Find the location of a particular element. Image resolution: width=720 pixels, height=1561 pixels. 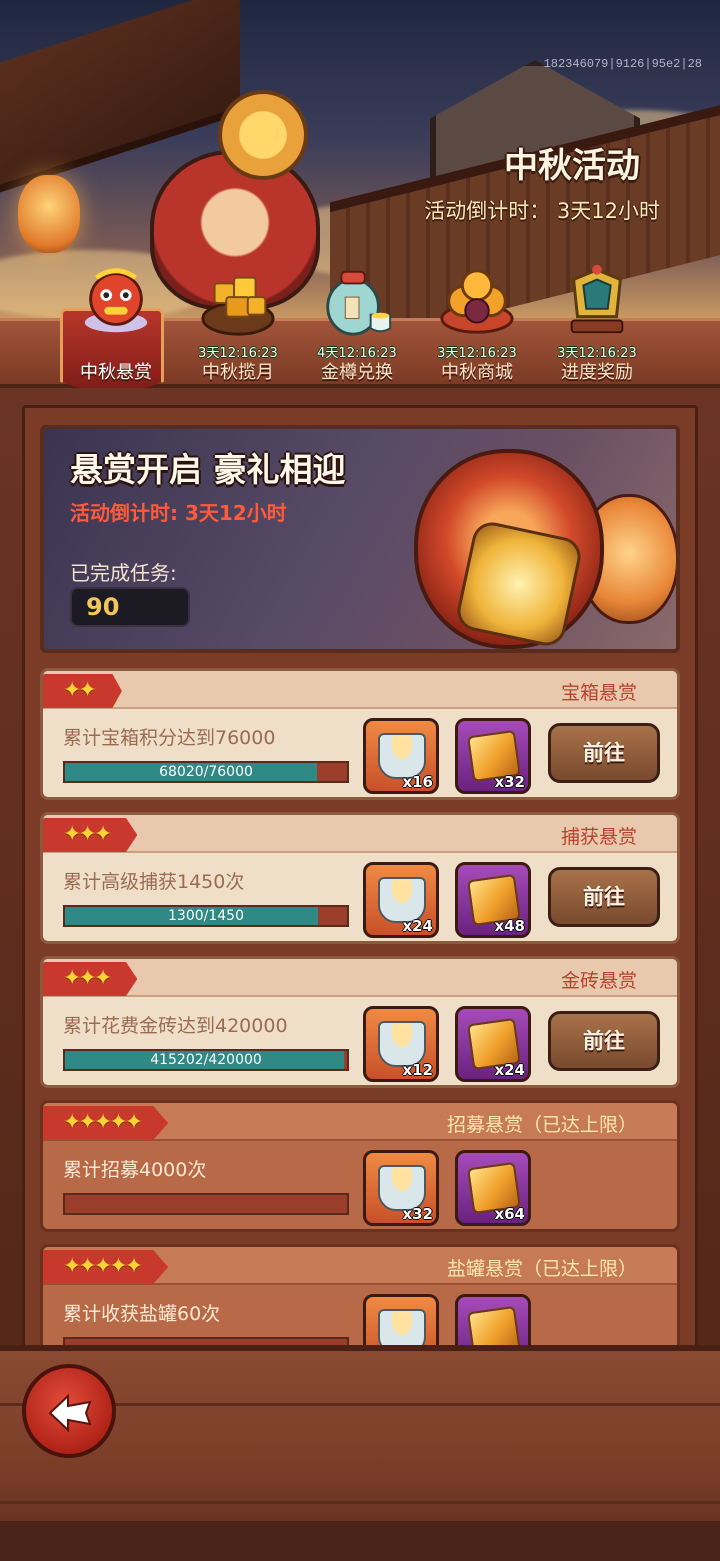

progress-text: 68020/76000 is located at coordinates (206, 772).